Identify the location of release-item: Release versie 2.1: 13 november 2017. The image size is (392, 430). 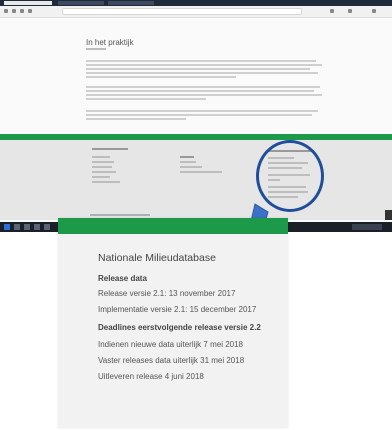
(167, 293).